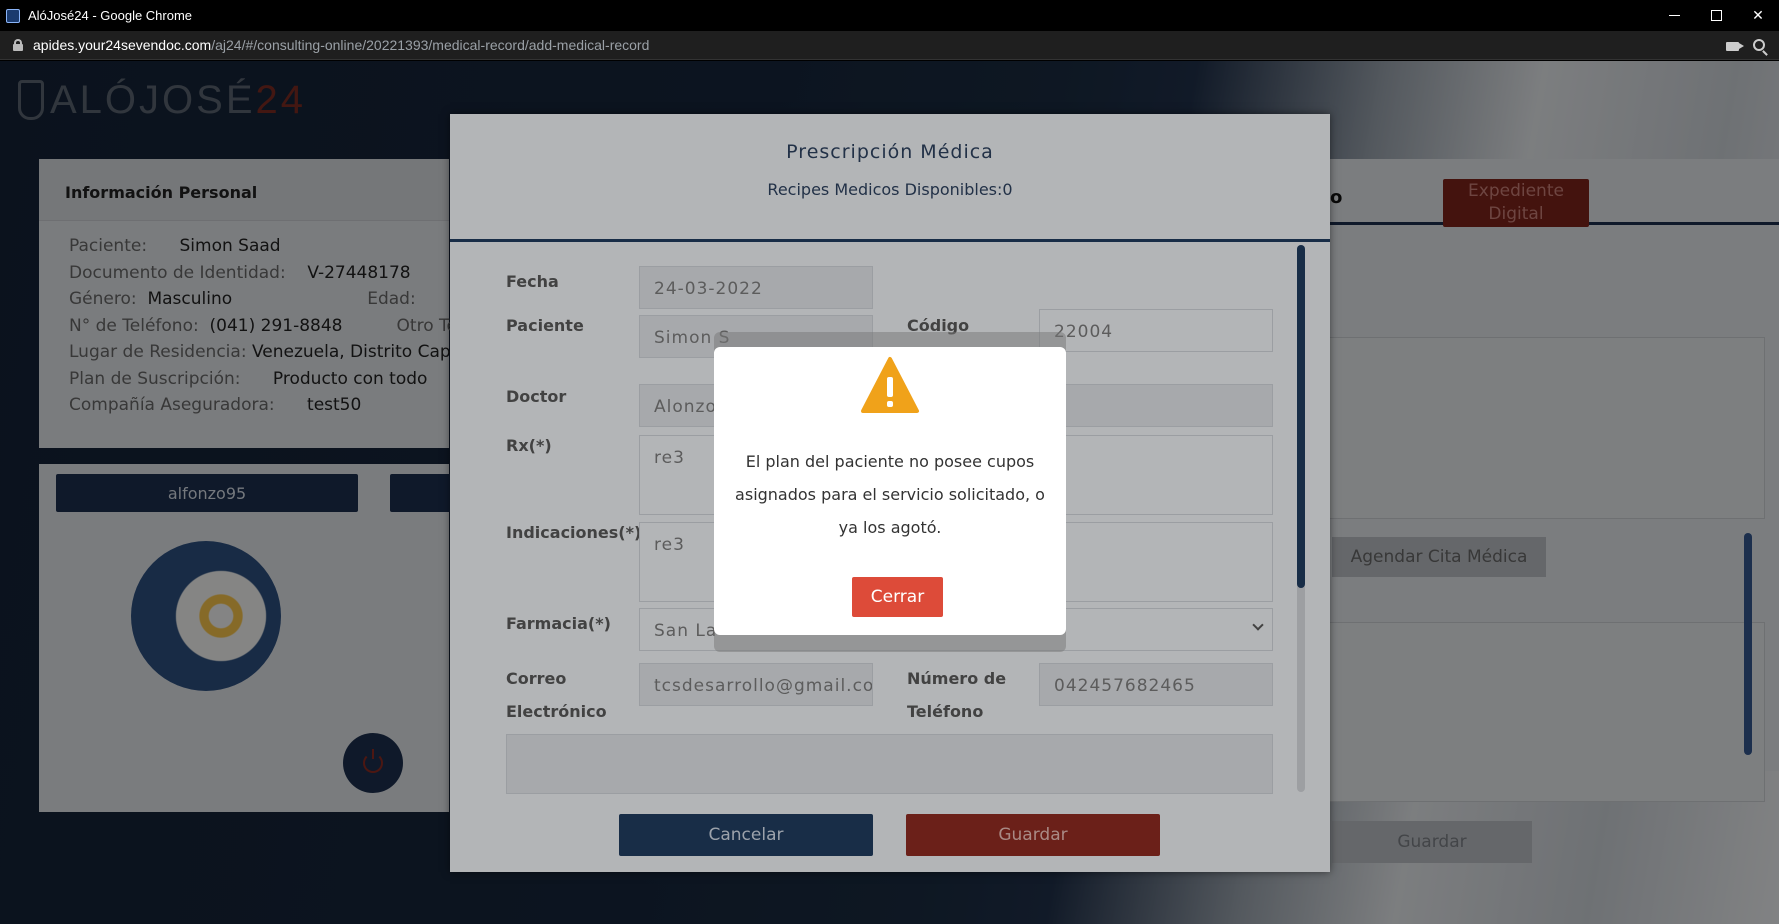 This screenshot has width=1779, height=924. I want to click on cancelar-button: Cancelar, so click(746, 835).